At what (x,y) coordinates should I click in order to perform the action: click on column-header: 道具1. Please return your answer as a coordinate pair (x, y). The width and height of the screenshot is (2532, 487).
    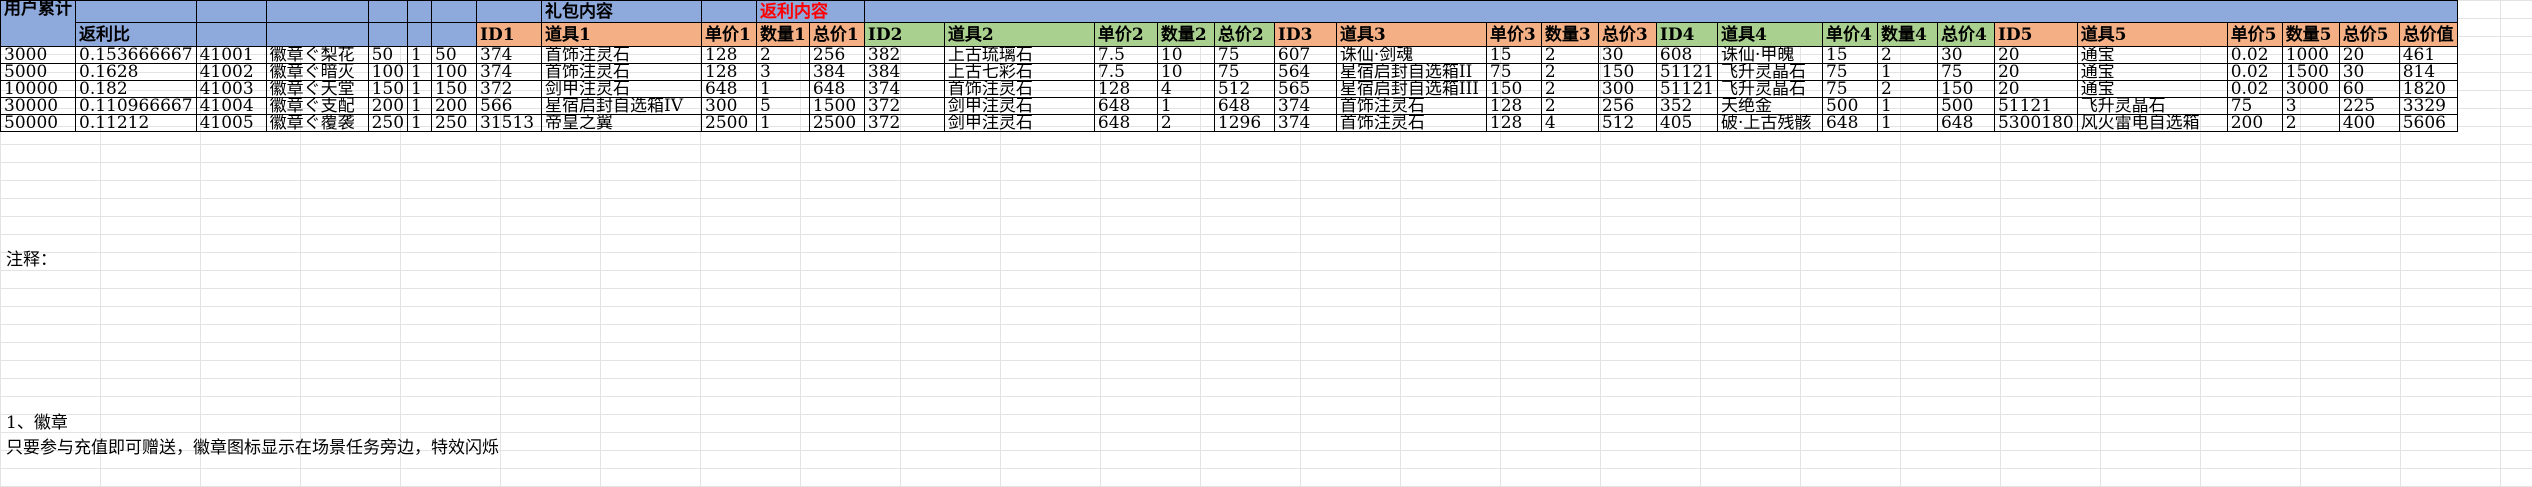
    Looking at the image, I should click on (622, 34).